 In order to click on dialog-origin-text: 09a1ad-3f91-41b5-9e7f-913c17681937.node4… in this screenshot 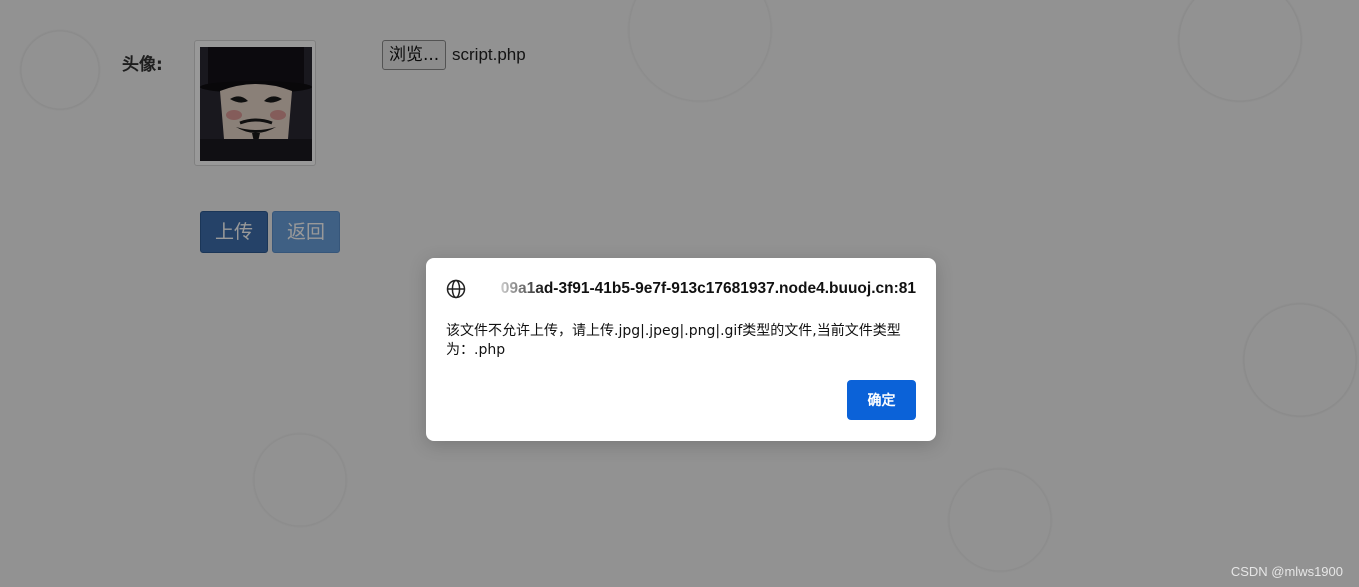, I will do `click(696, 289)`.